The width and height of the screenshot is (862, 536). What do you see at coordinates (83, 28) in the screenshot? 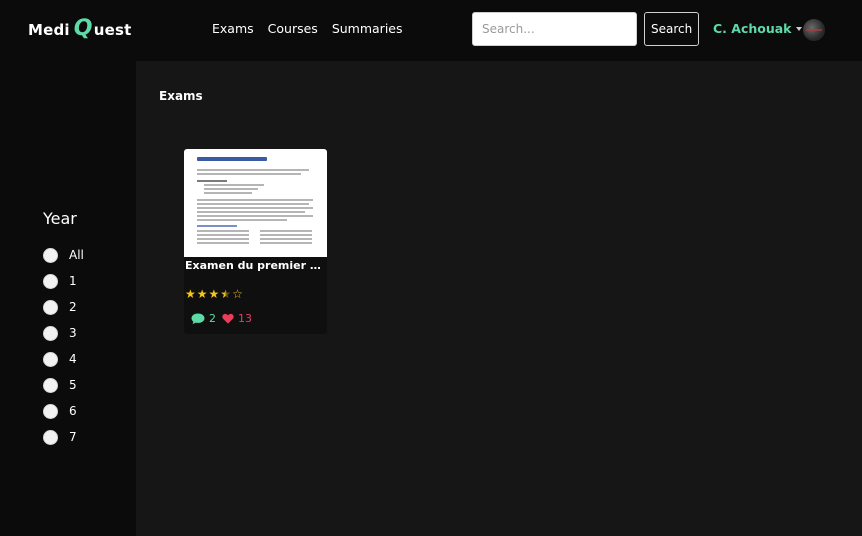
I see `brand-q: Q` at bounding box center [83, 28].